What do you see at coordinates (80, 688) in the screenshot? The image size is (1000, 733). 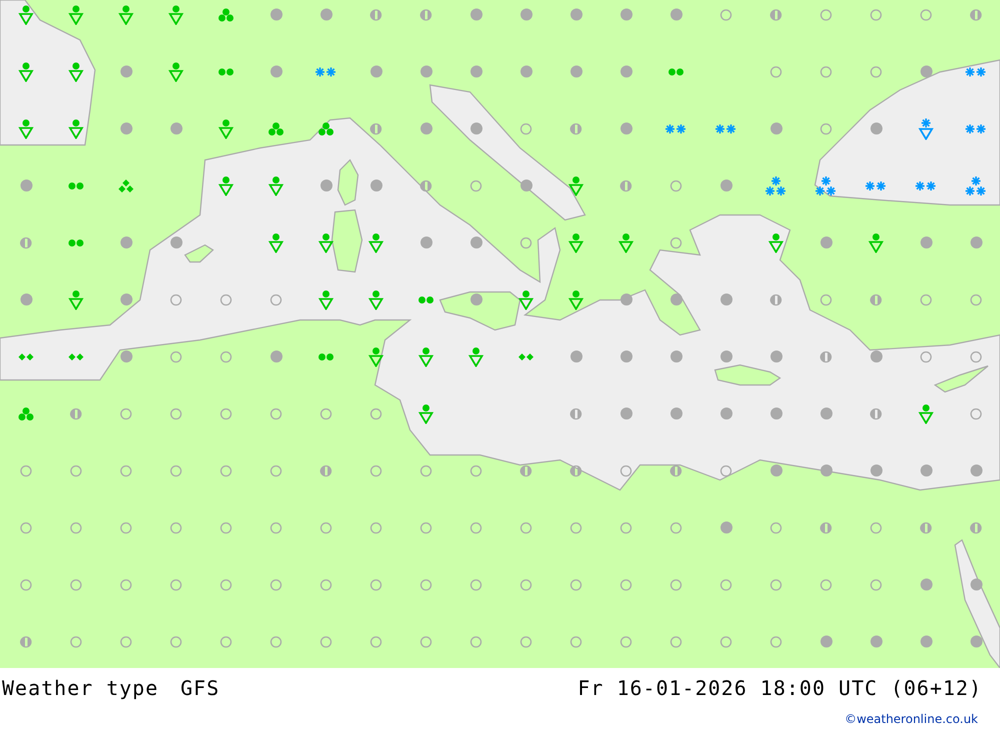 I see `map-title: Weather type` at bounding box center [80, 688].